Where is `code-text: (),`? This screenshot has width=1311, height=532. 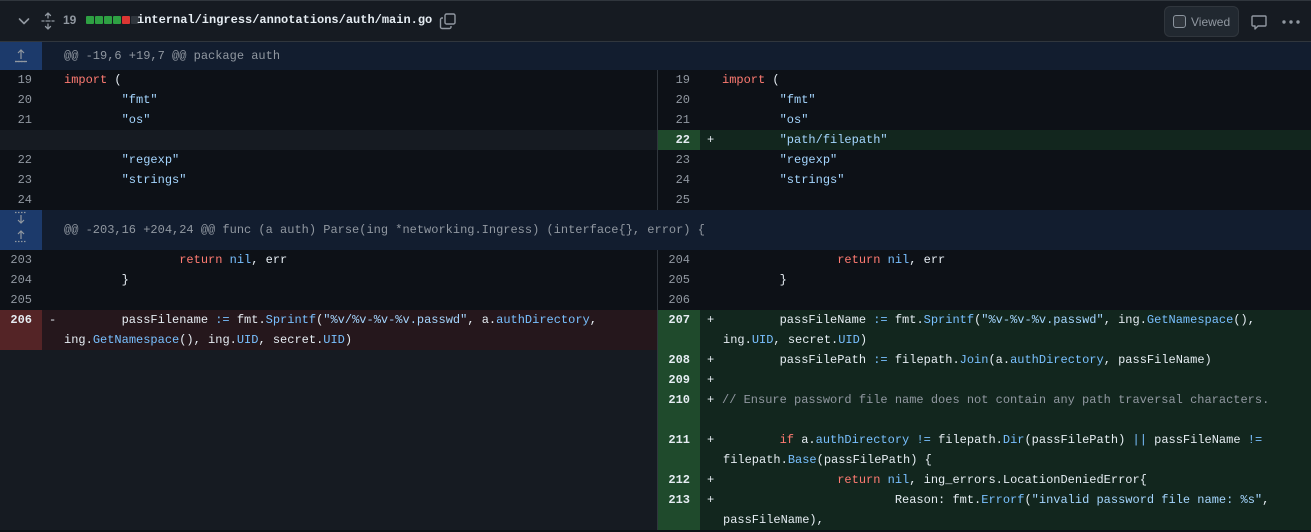
code-text: (), is located at coordinates (1244, 320).